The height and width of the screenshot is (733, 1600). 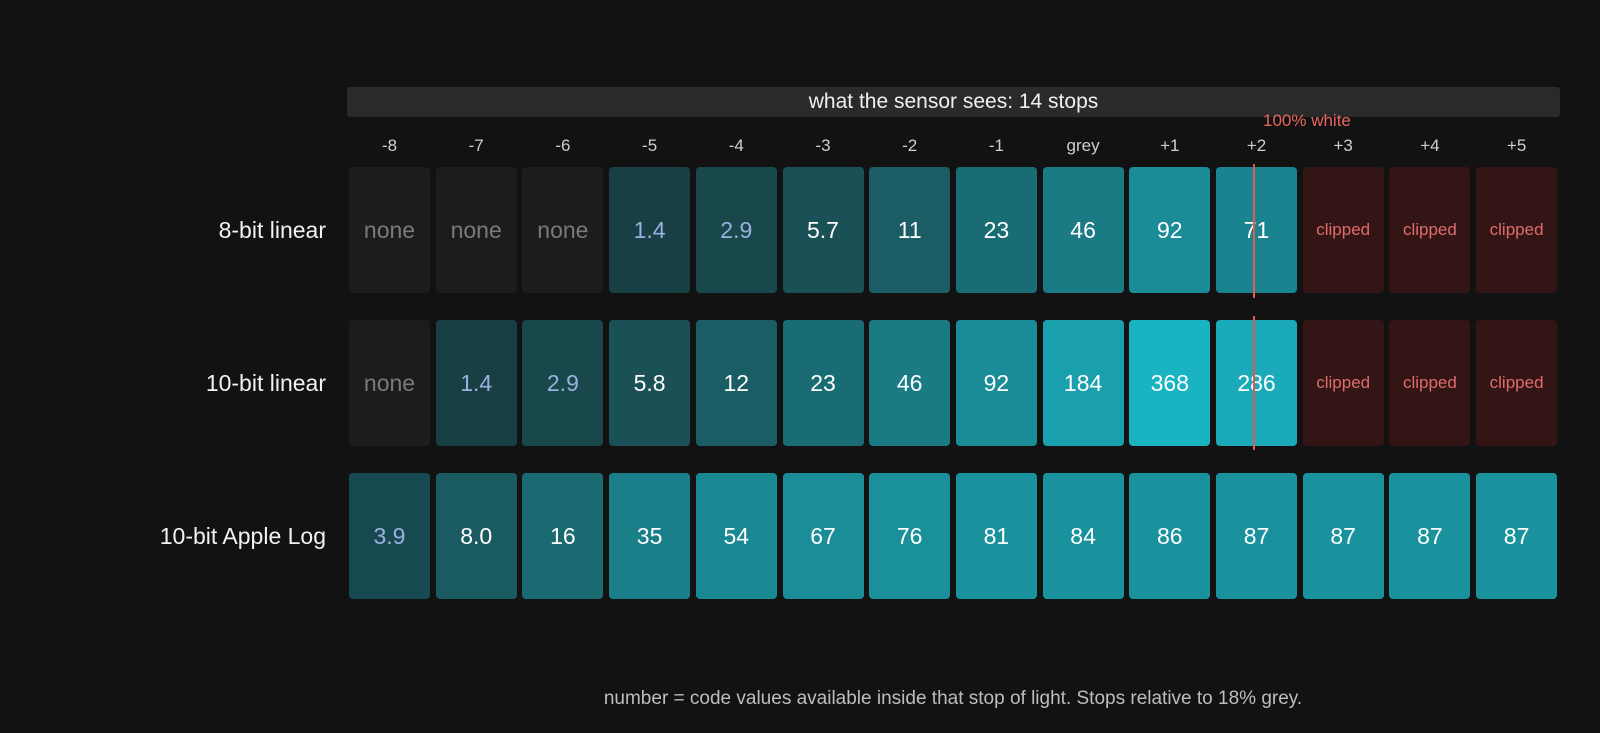 What do you see at coordinates (1083, 383) in the screenshot?
I see `stop-cell: 184` at bounding box center [1083, 383].